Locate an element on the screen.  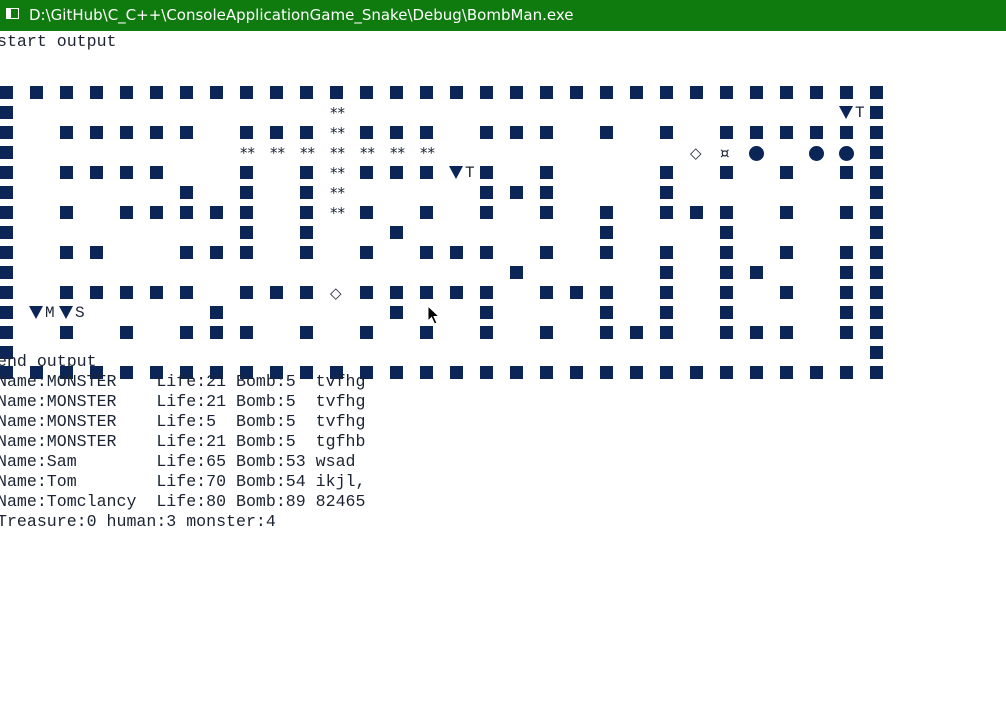
diamond-icon-glyph: ◇ is located at coordinates (696, 153).